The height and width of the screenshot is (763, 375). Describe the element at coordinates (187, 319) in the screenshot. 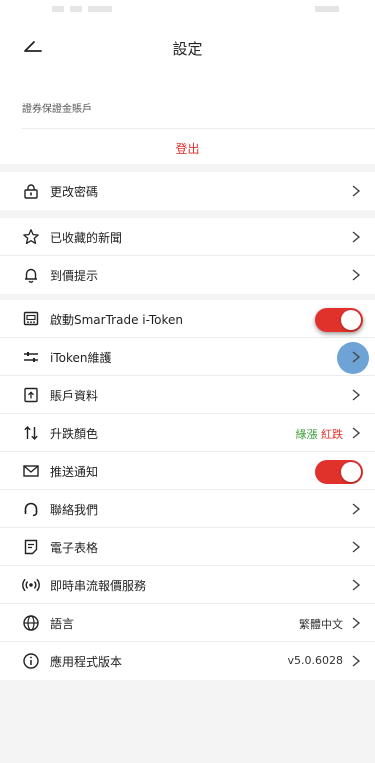

I see `row-itoken-activate: 啟動SmarTrade i-Token` at that location.